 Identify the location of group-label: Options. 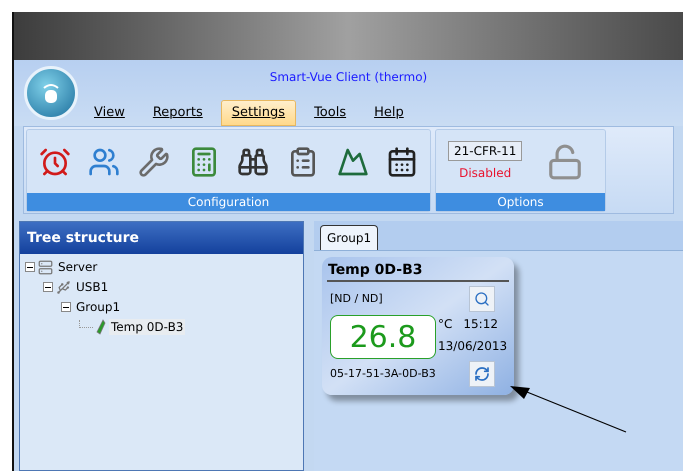
(520, 202).